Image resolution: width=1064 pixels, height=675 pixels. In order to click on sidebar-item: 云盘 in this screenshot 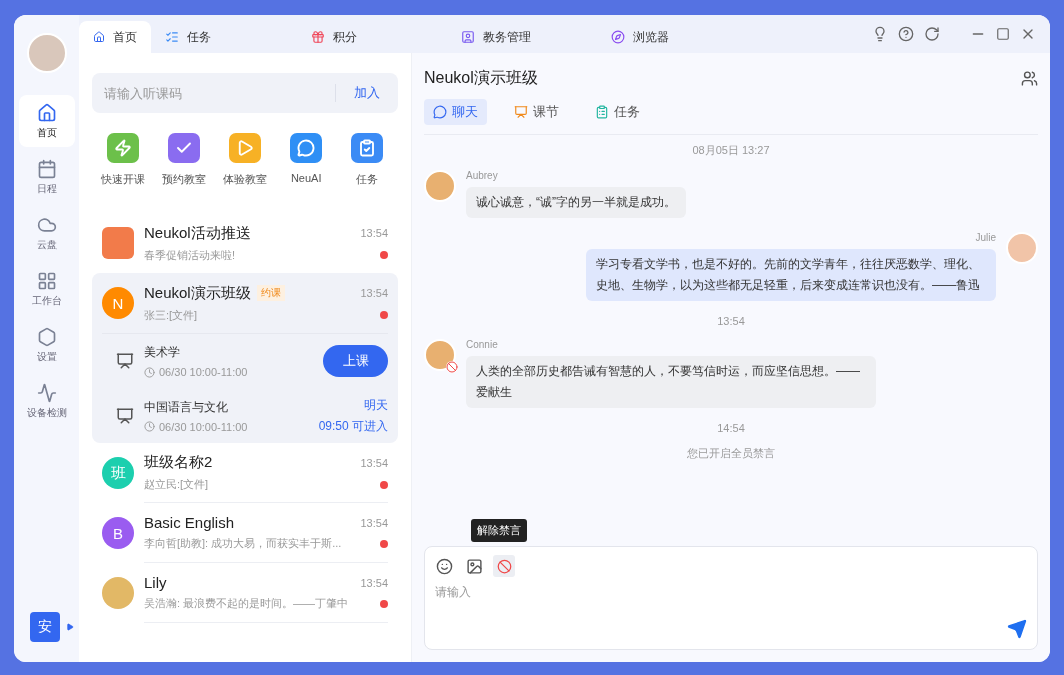, I will do `click(46, 233)`.